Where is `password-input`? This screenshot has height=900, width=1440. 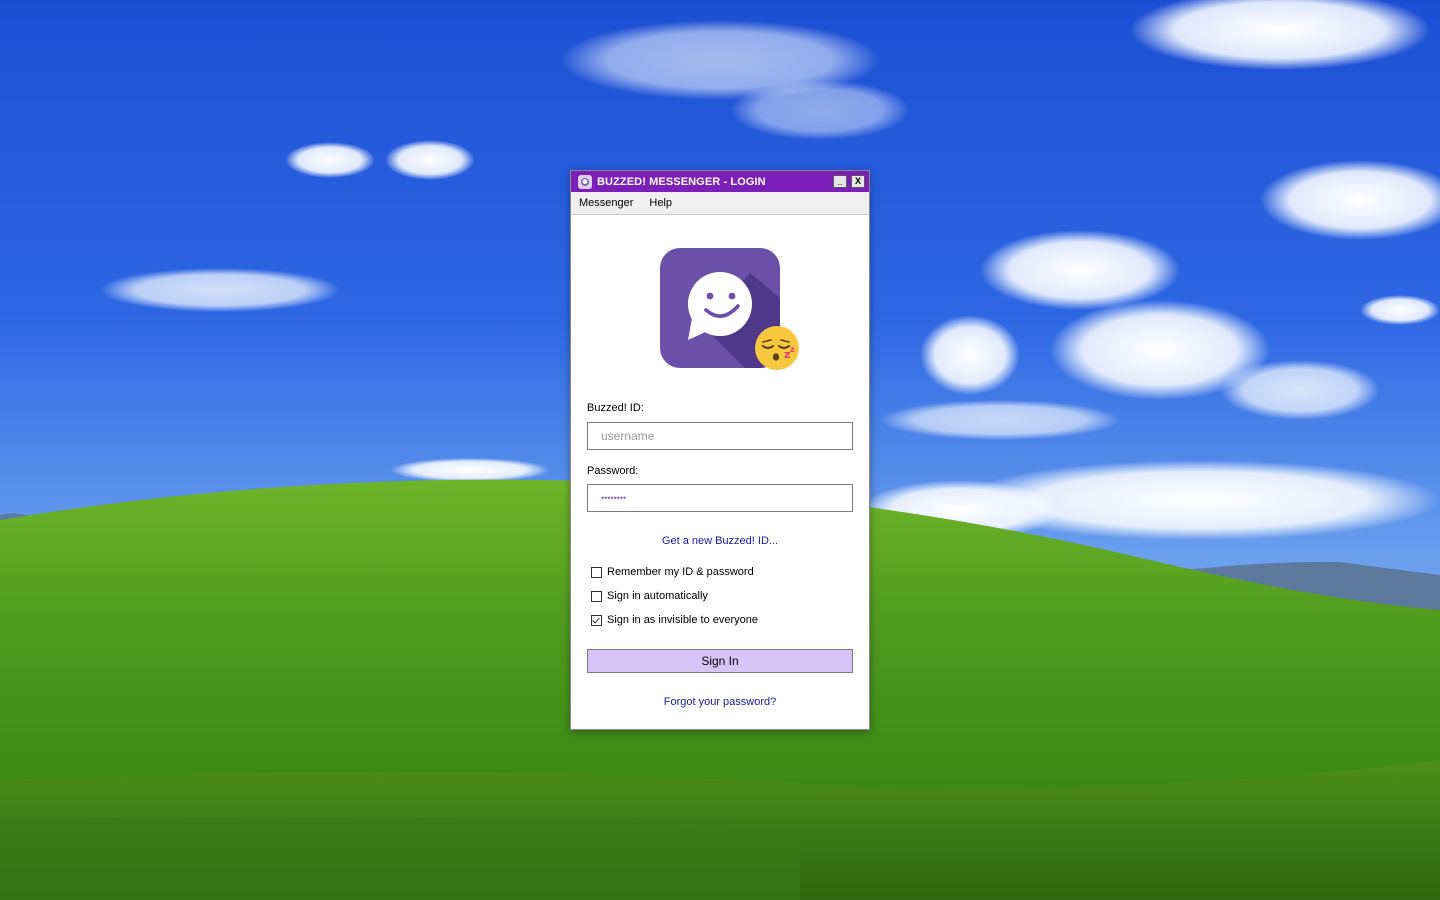
password-input is located at coordinates (720, 498).